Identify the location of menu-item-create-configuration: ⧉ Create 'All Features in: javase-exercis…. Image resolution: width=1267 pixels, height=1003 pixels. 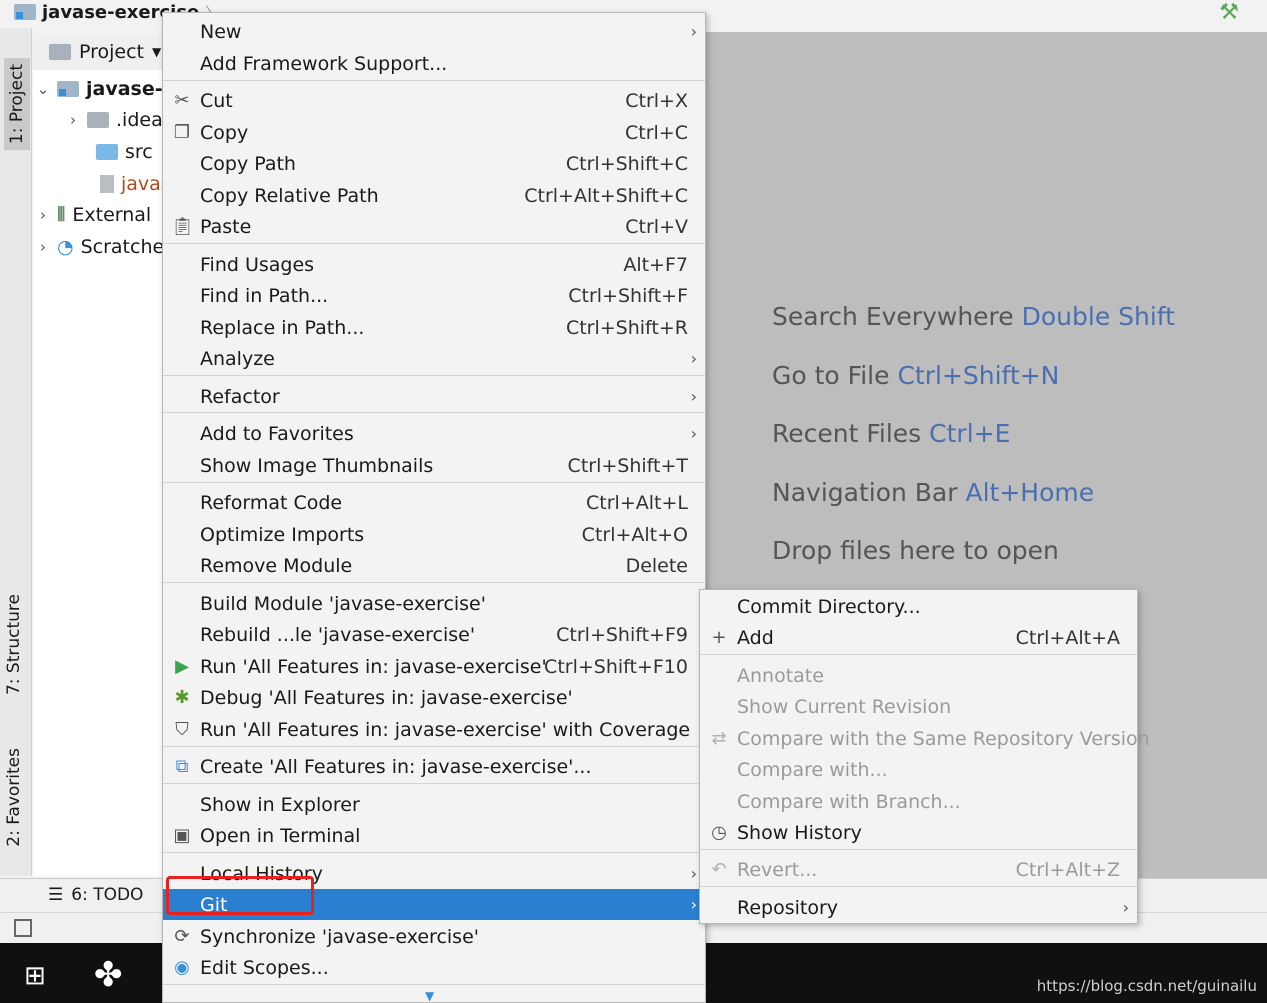
(434, 766).